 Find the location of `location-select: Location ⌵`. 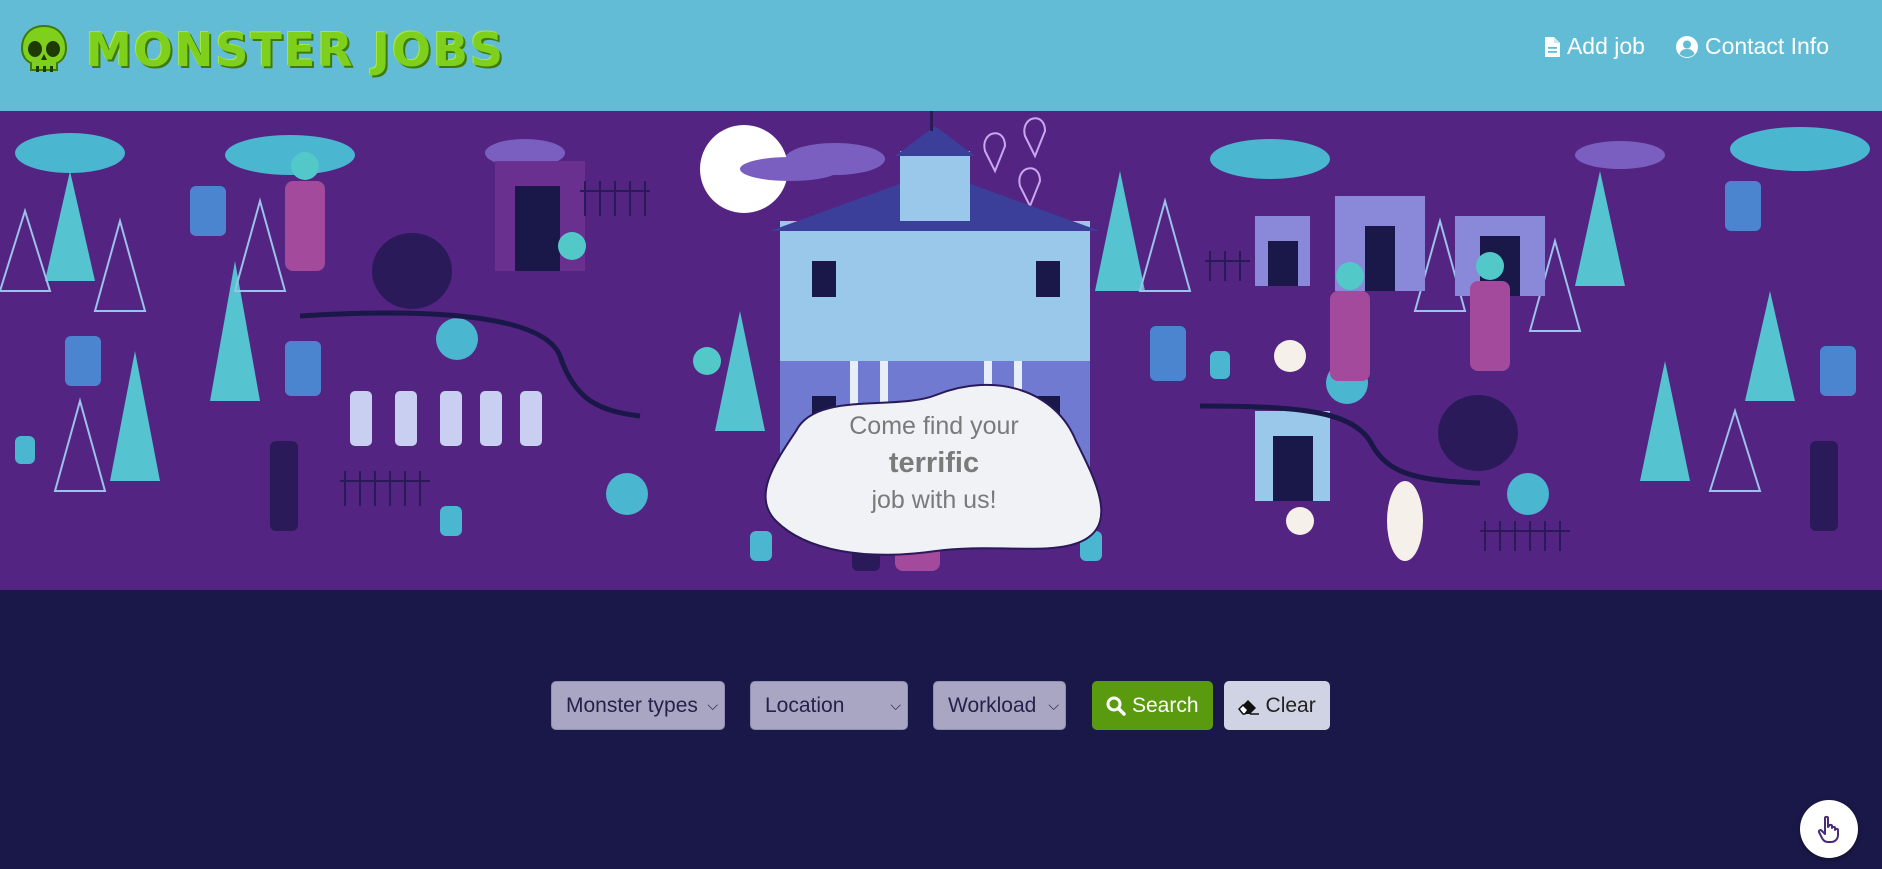

location-select: Location ⌵ is located at coordinates (829, 705).